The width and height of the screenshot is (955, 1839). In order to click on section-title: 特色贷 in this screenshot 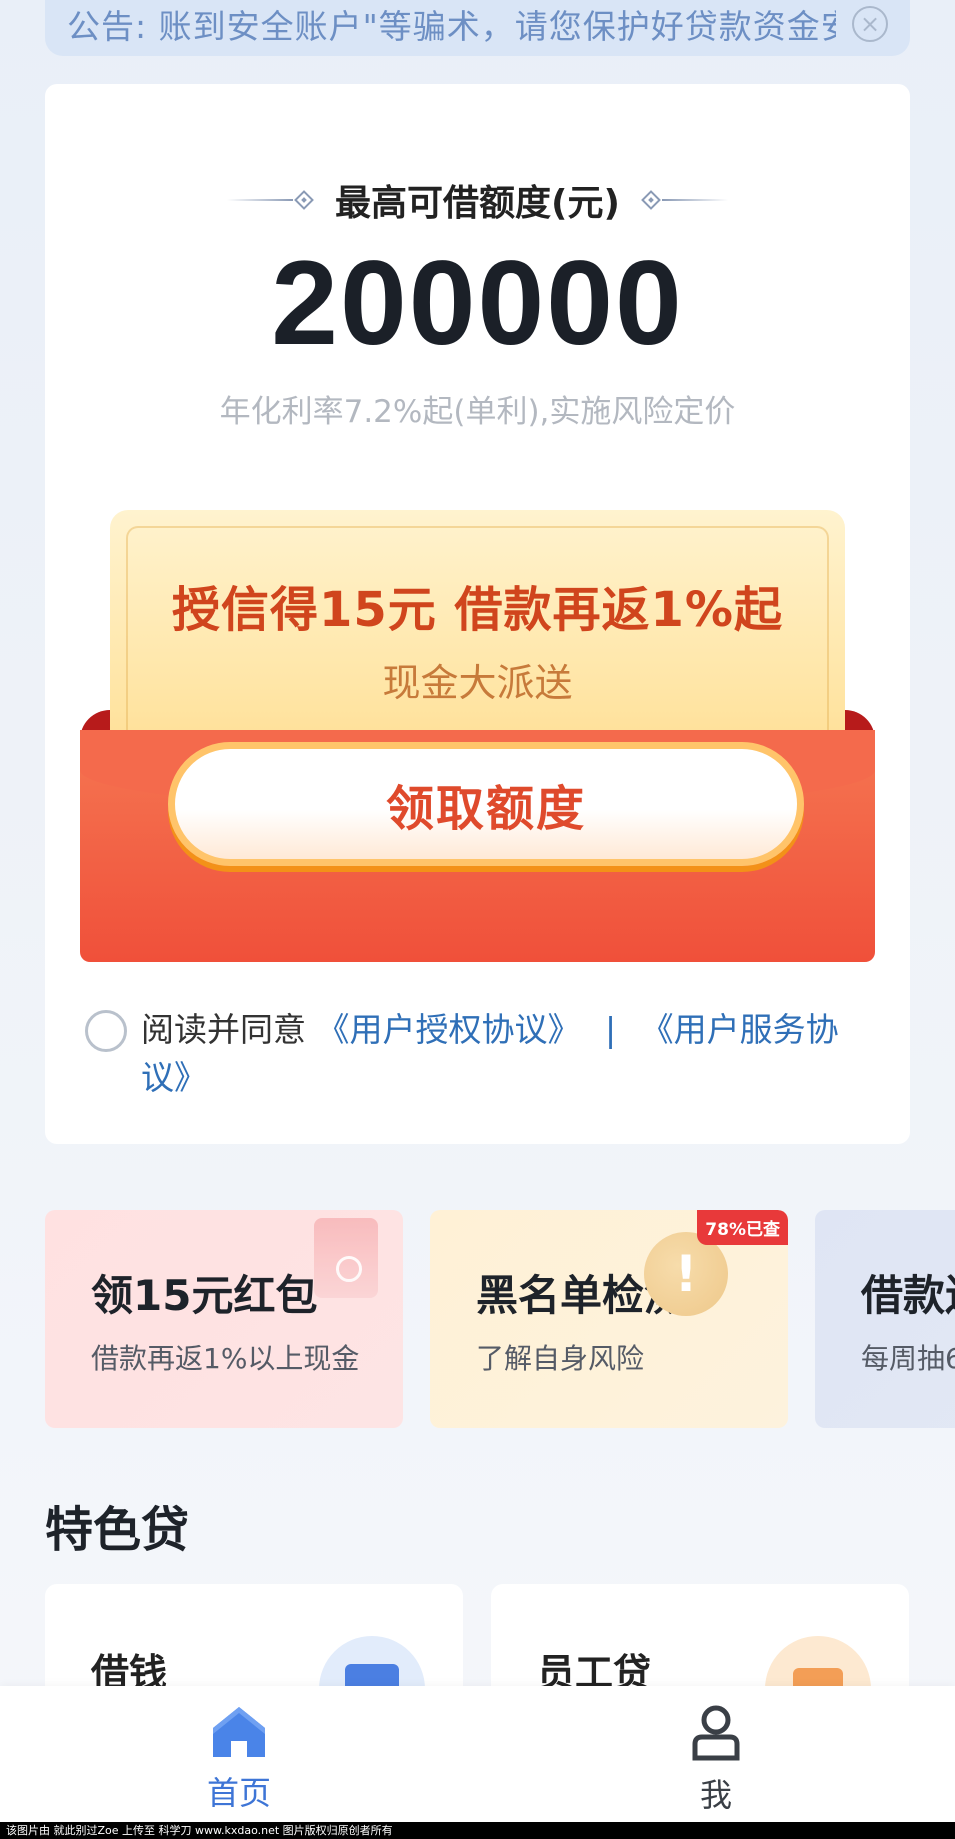, I will do `click(117, 1530)`.